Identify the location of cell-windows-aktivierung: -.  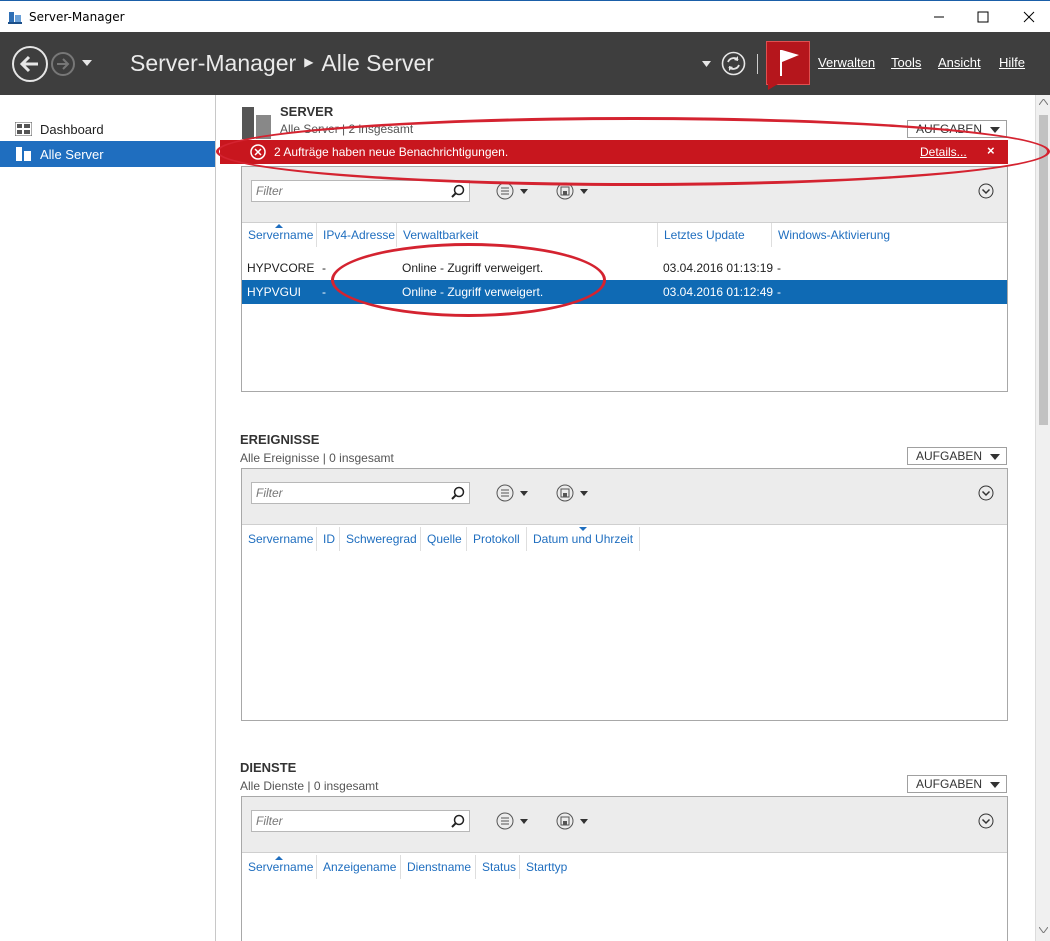
(779, 268).